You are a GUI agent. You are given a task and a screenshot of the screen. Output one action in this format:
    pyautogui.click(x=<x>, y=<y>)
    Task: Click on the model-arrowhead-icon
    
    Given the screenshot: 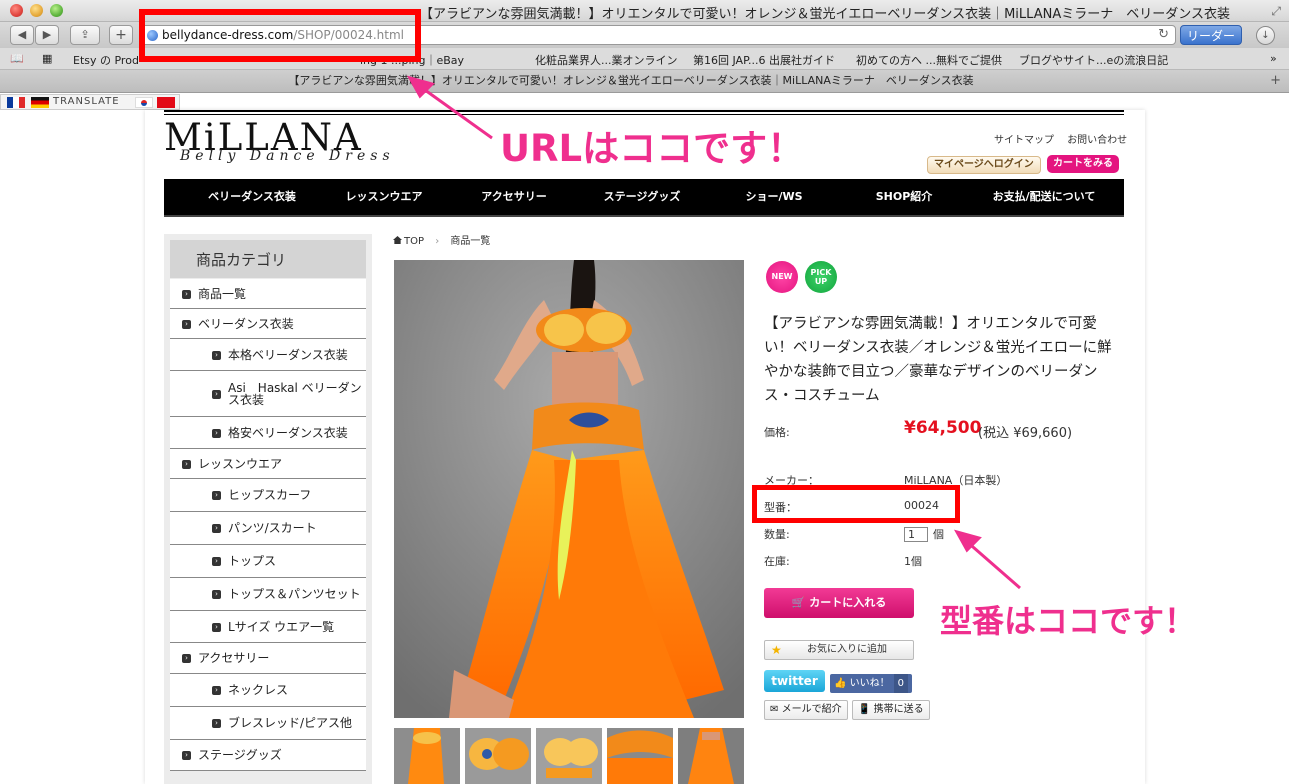 What is the action you would take?
    pyautogui.click(x=967, y=541)
    